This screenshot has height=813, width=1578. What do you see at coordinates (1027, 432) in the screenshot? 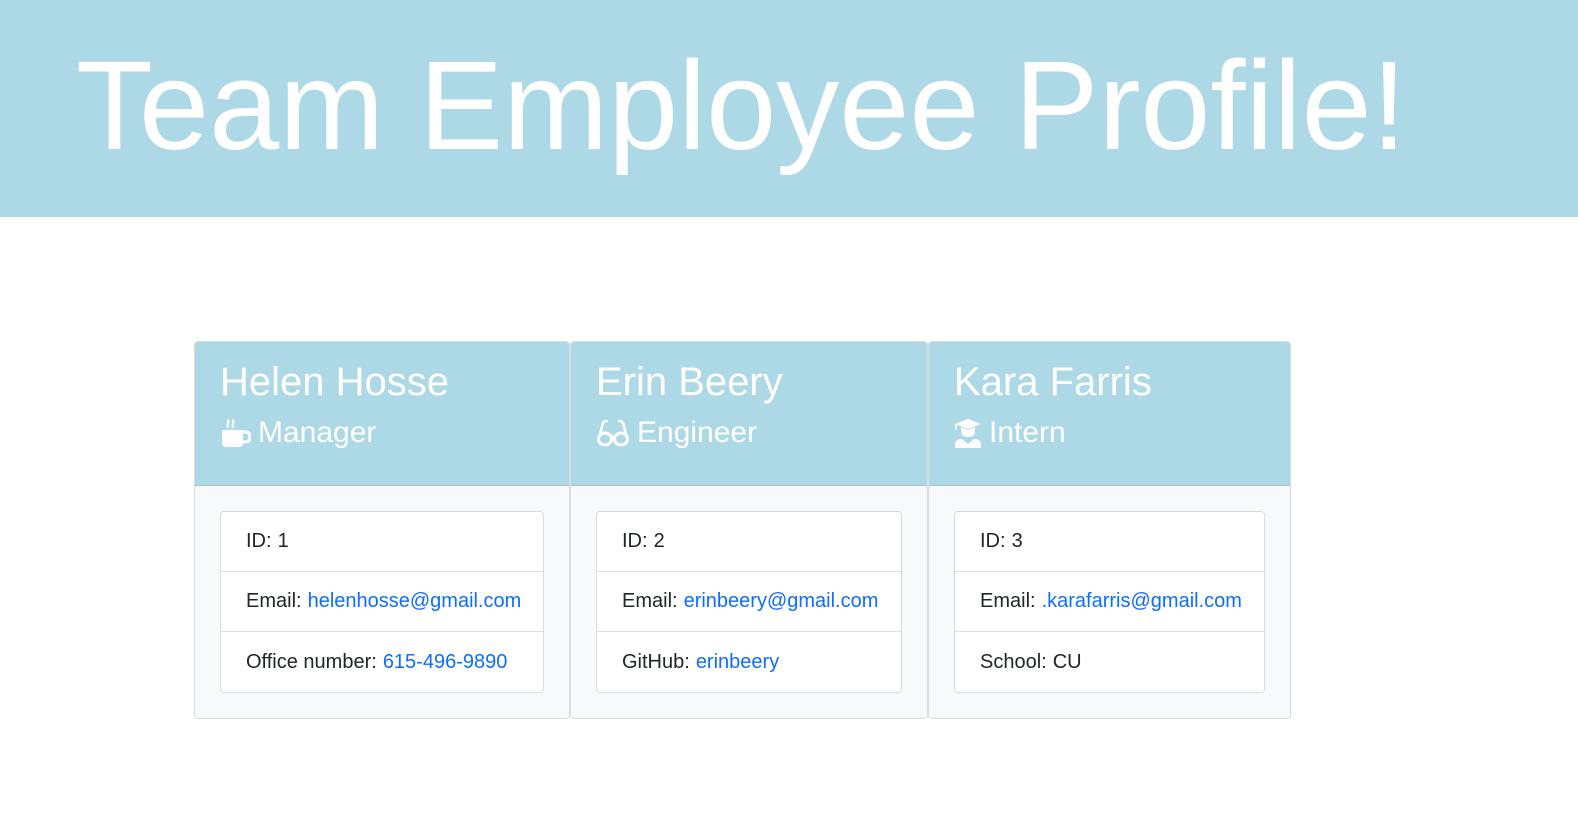
I see `role-label: Intern` at bounding box center [1027, 432].